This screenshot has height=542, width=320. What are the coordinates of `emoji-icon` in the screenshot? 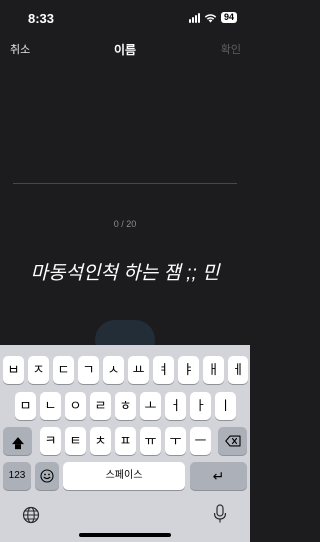 It's located at (47, 476).